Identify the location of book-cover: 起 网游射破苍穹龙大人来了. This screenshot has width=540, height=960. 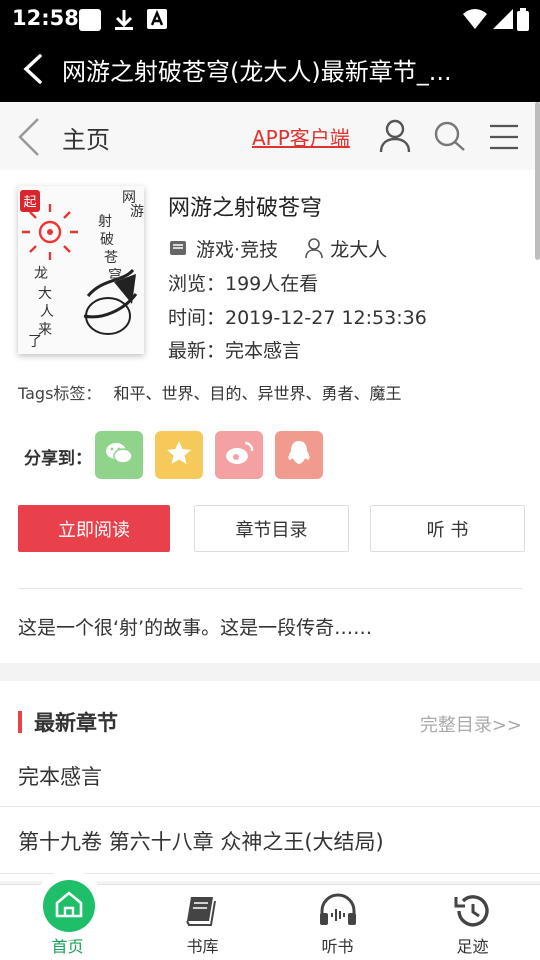
(81, 270).